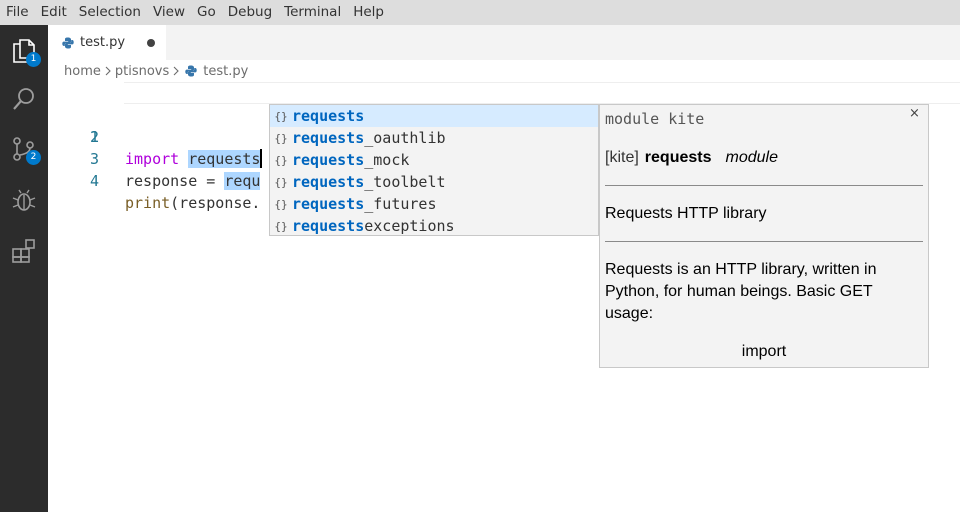  What do you see at coordinates (242, 181) in the screenshot?
I see `word-highlight: requ` at bounding box center [242, 181].